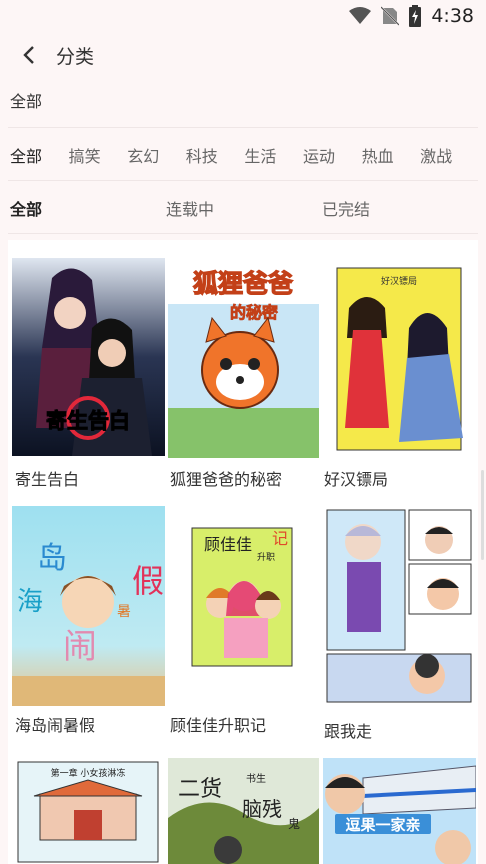  Describe the element at coordinates (348, 731) in the screenshot. I see `comic-title: 跟我走` at that location.